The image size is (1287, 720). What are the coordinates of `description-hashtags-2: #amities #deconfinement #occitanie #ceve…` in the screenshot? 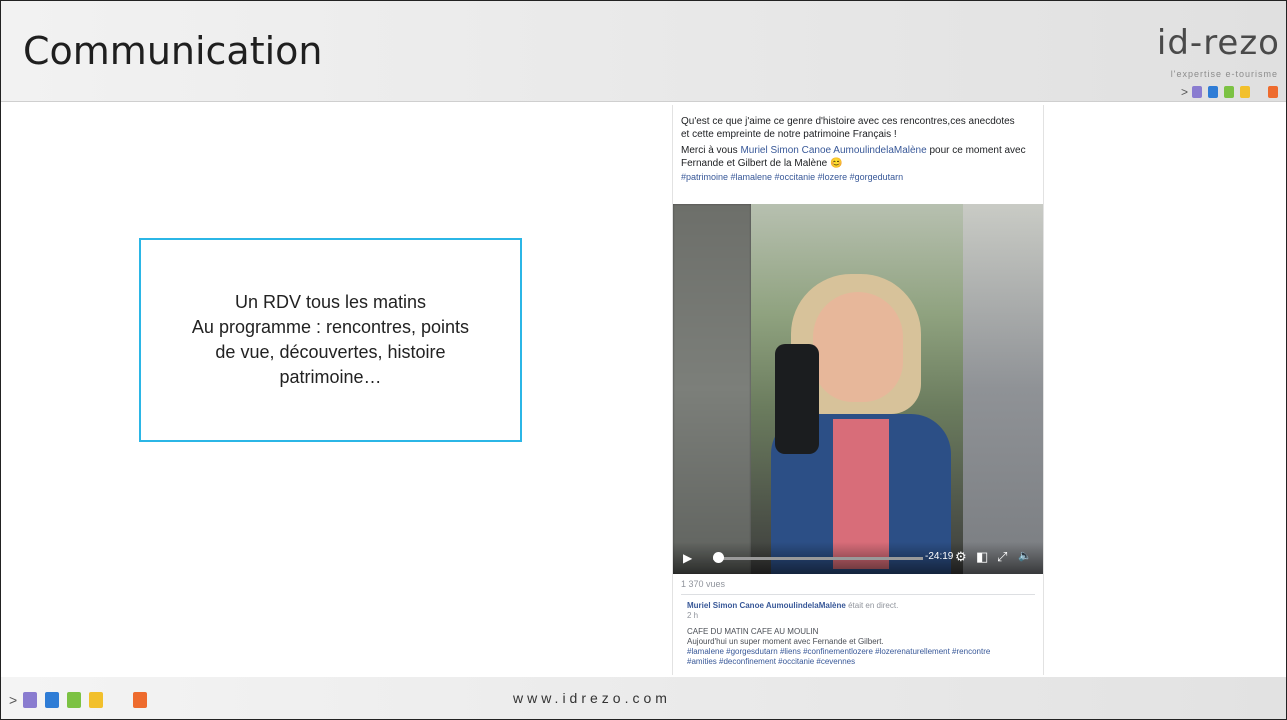 It's located at (860, 662).